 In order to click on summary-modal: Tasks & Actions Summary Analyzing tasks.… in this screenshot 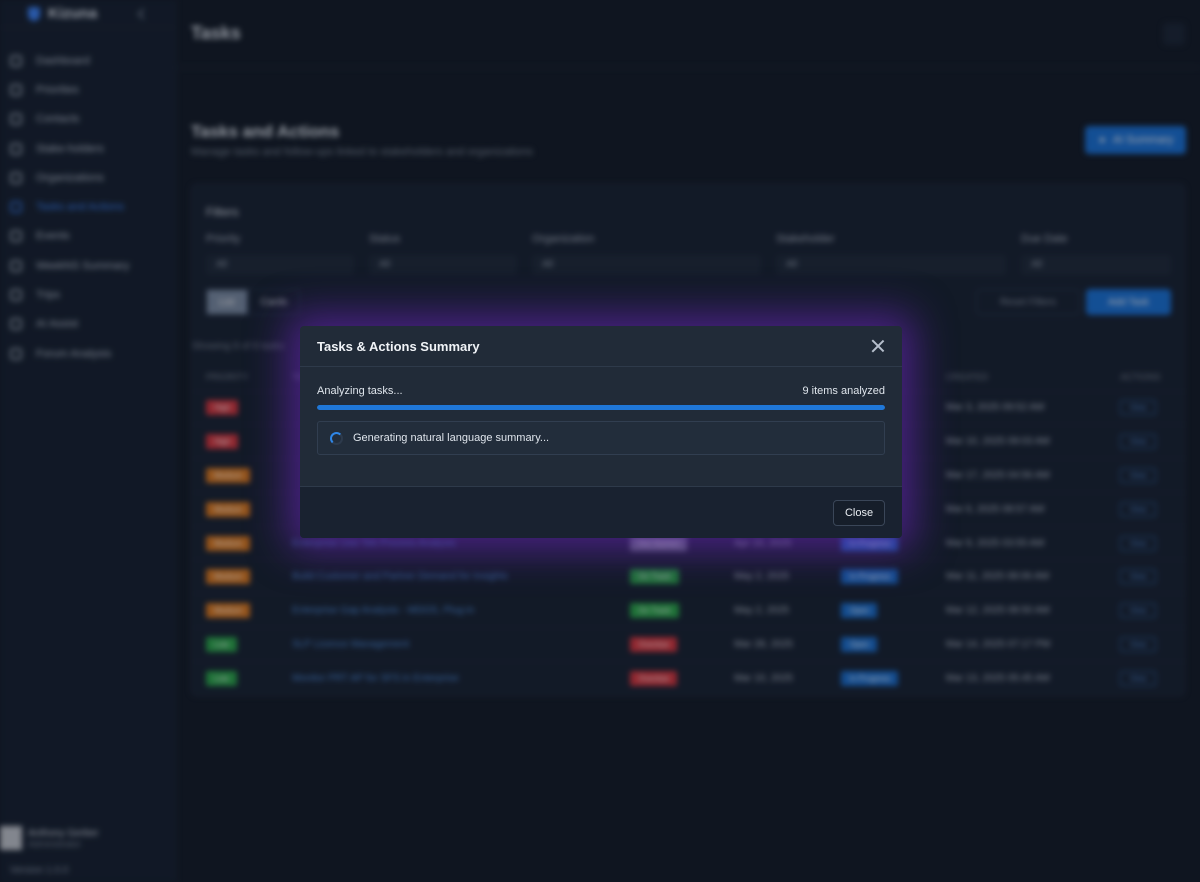, I will do `click(601, 432)`.